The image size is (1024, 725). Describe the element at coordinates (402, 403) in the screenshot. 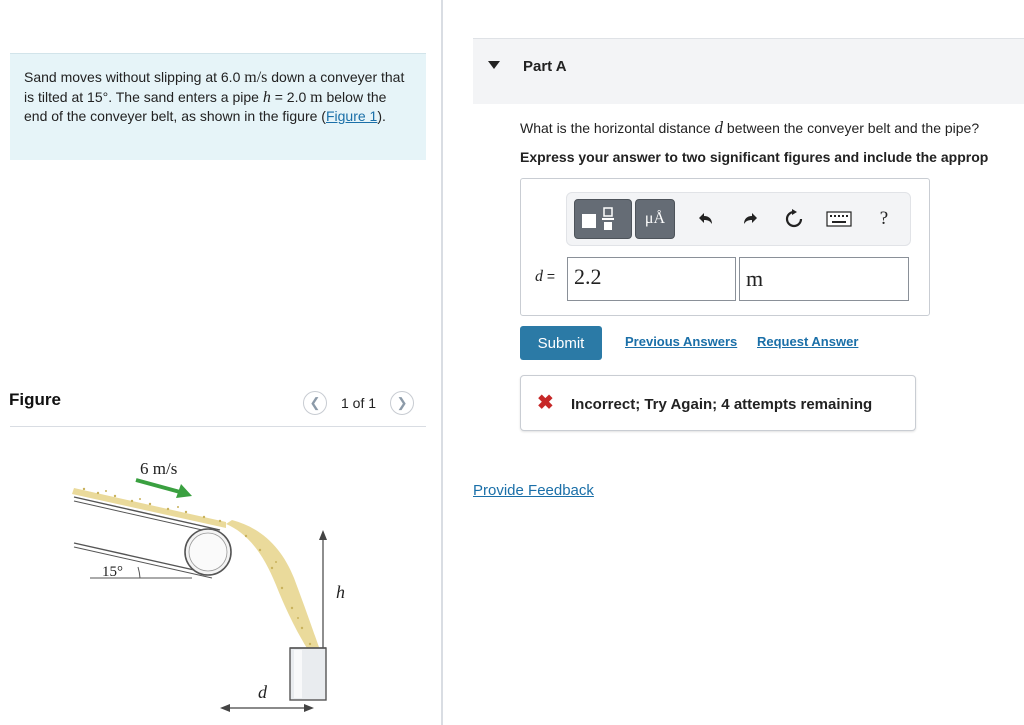

I see `chevron-right-icon: ❯` at that location.